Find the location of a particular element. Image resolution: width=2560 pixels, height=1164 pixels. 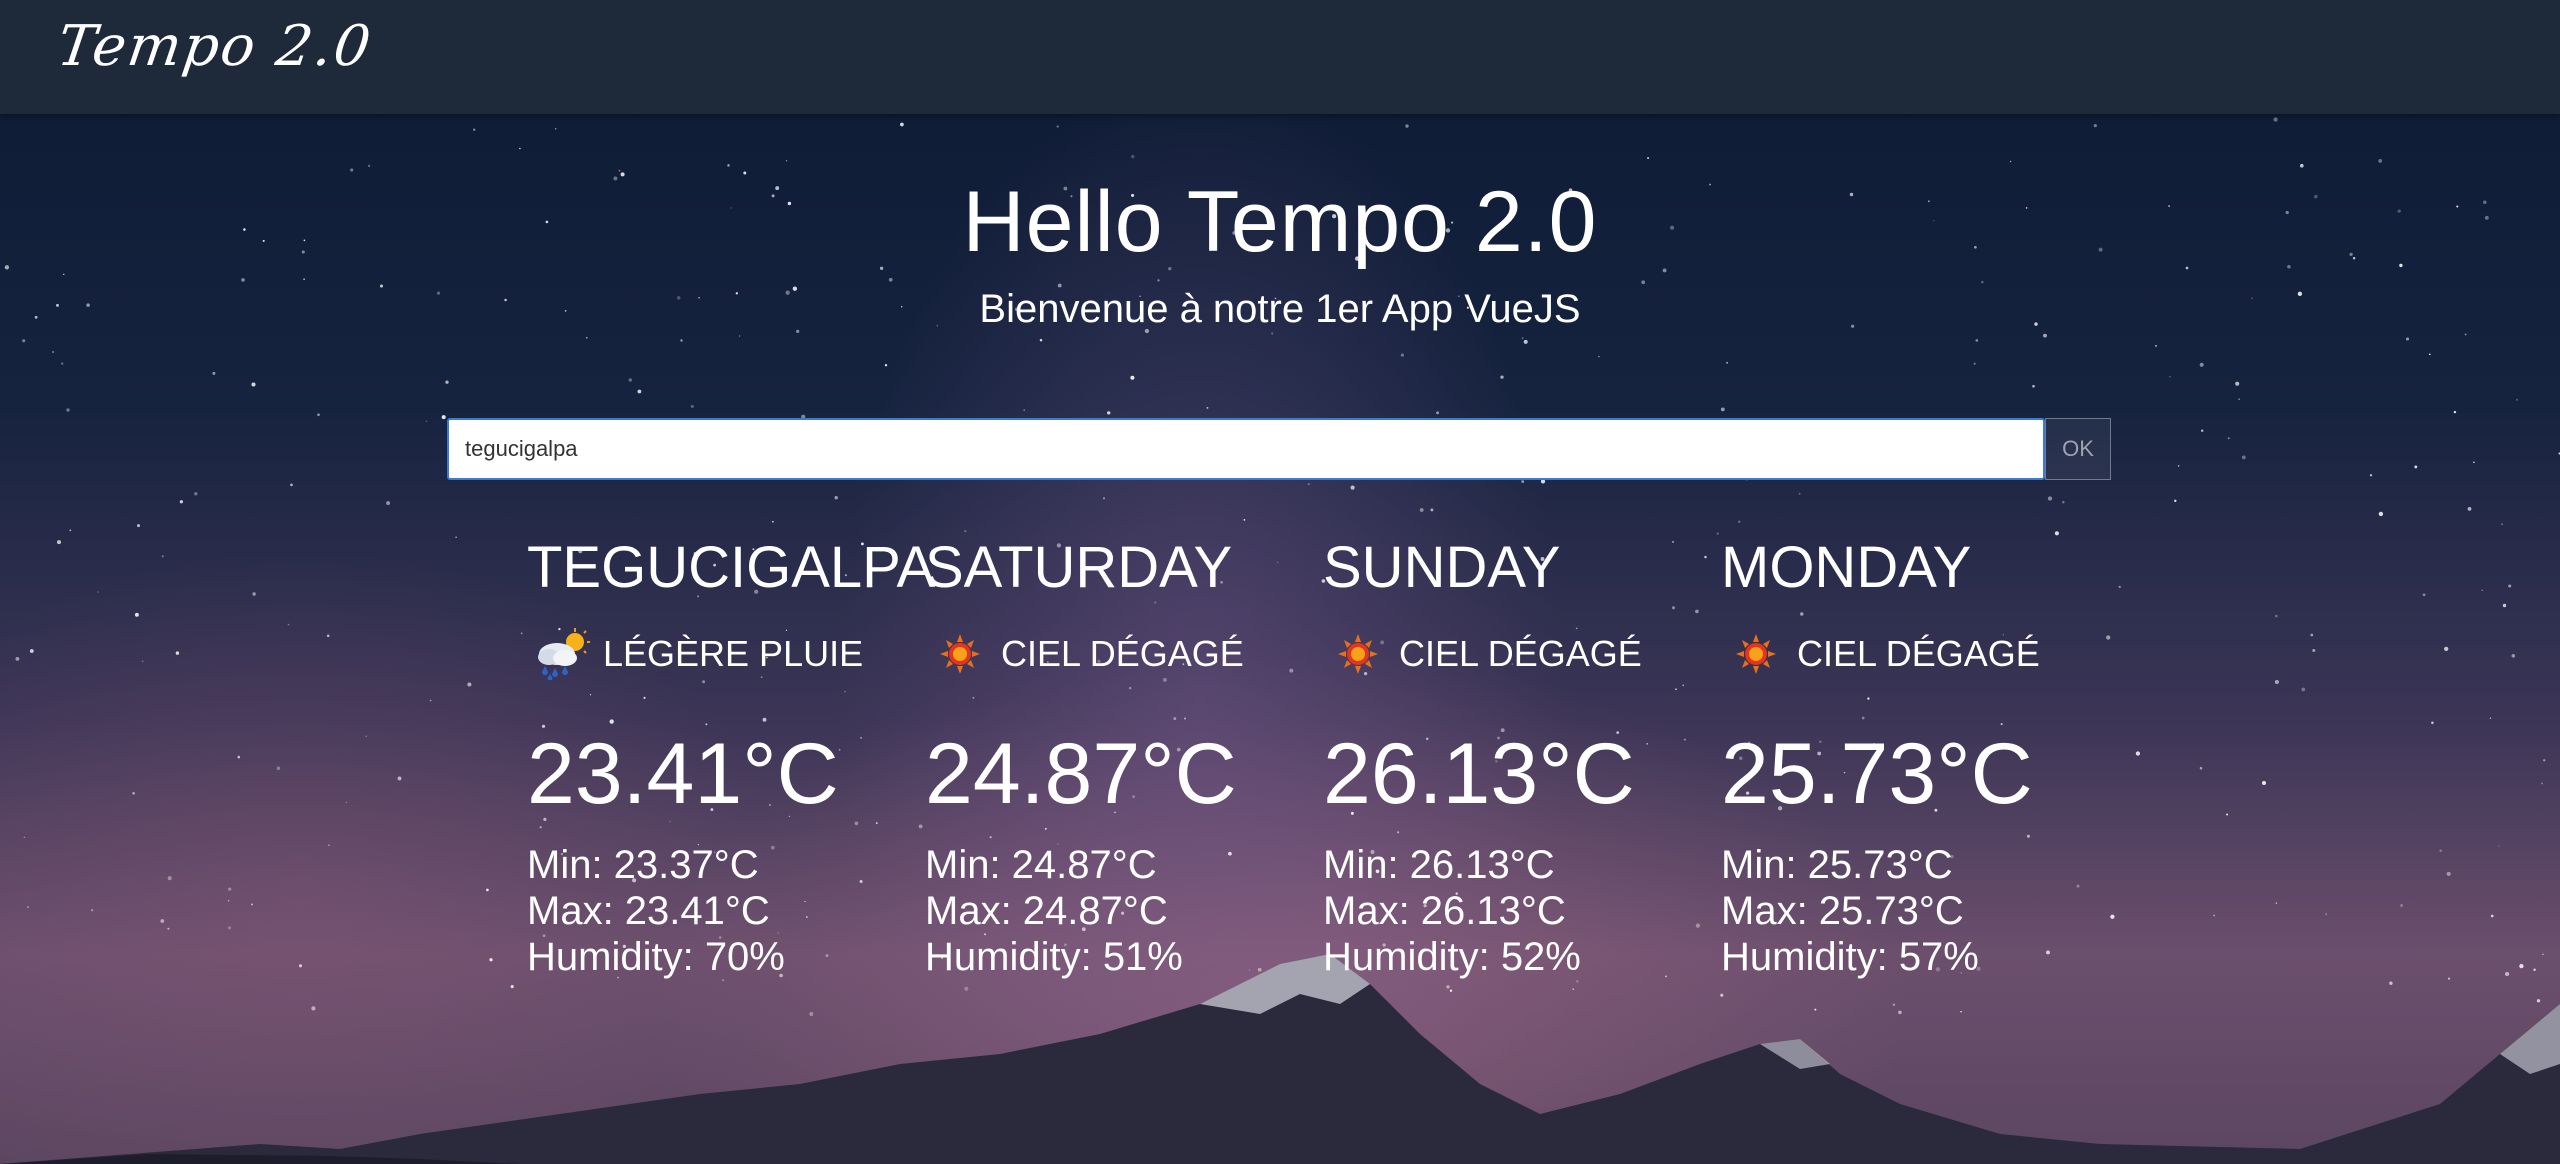

weather-stats: Min: 25.73°C Max: 25.73°C Humidity: 57% is located at coordinates (1920, 911).